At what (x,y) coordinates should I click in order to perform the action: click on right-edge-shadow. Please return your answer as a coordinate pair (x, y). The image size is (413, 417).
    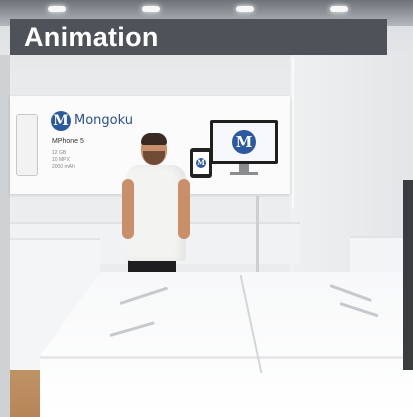
    Looking at the image, I should click on (408, 275).